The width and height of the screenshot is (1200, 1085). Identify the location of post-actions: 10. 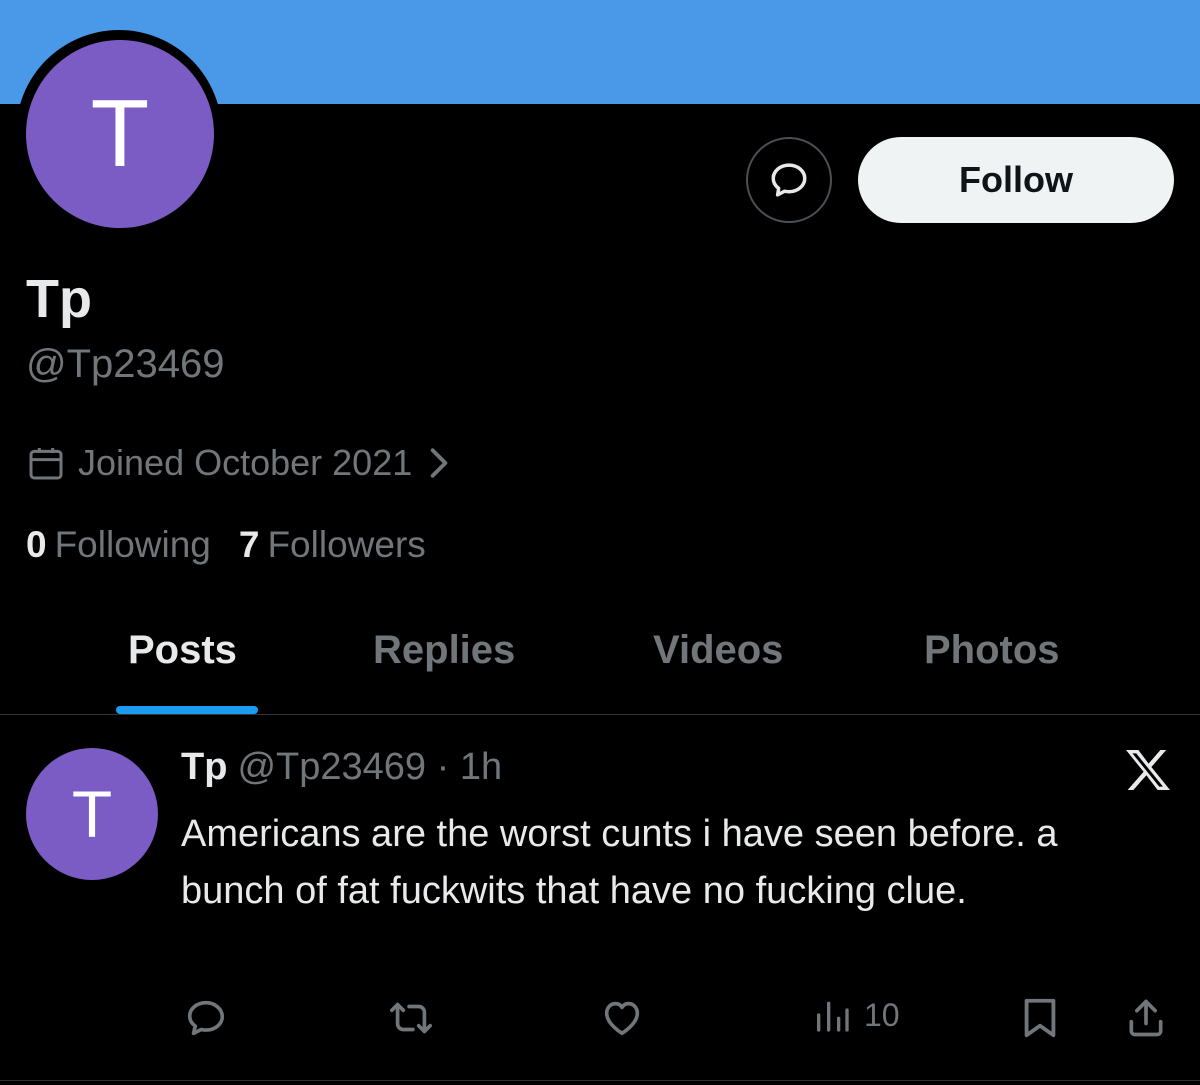
(600, 1020).